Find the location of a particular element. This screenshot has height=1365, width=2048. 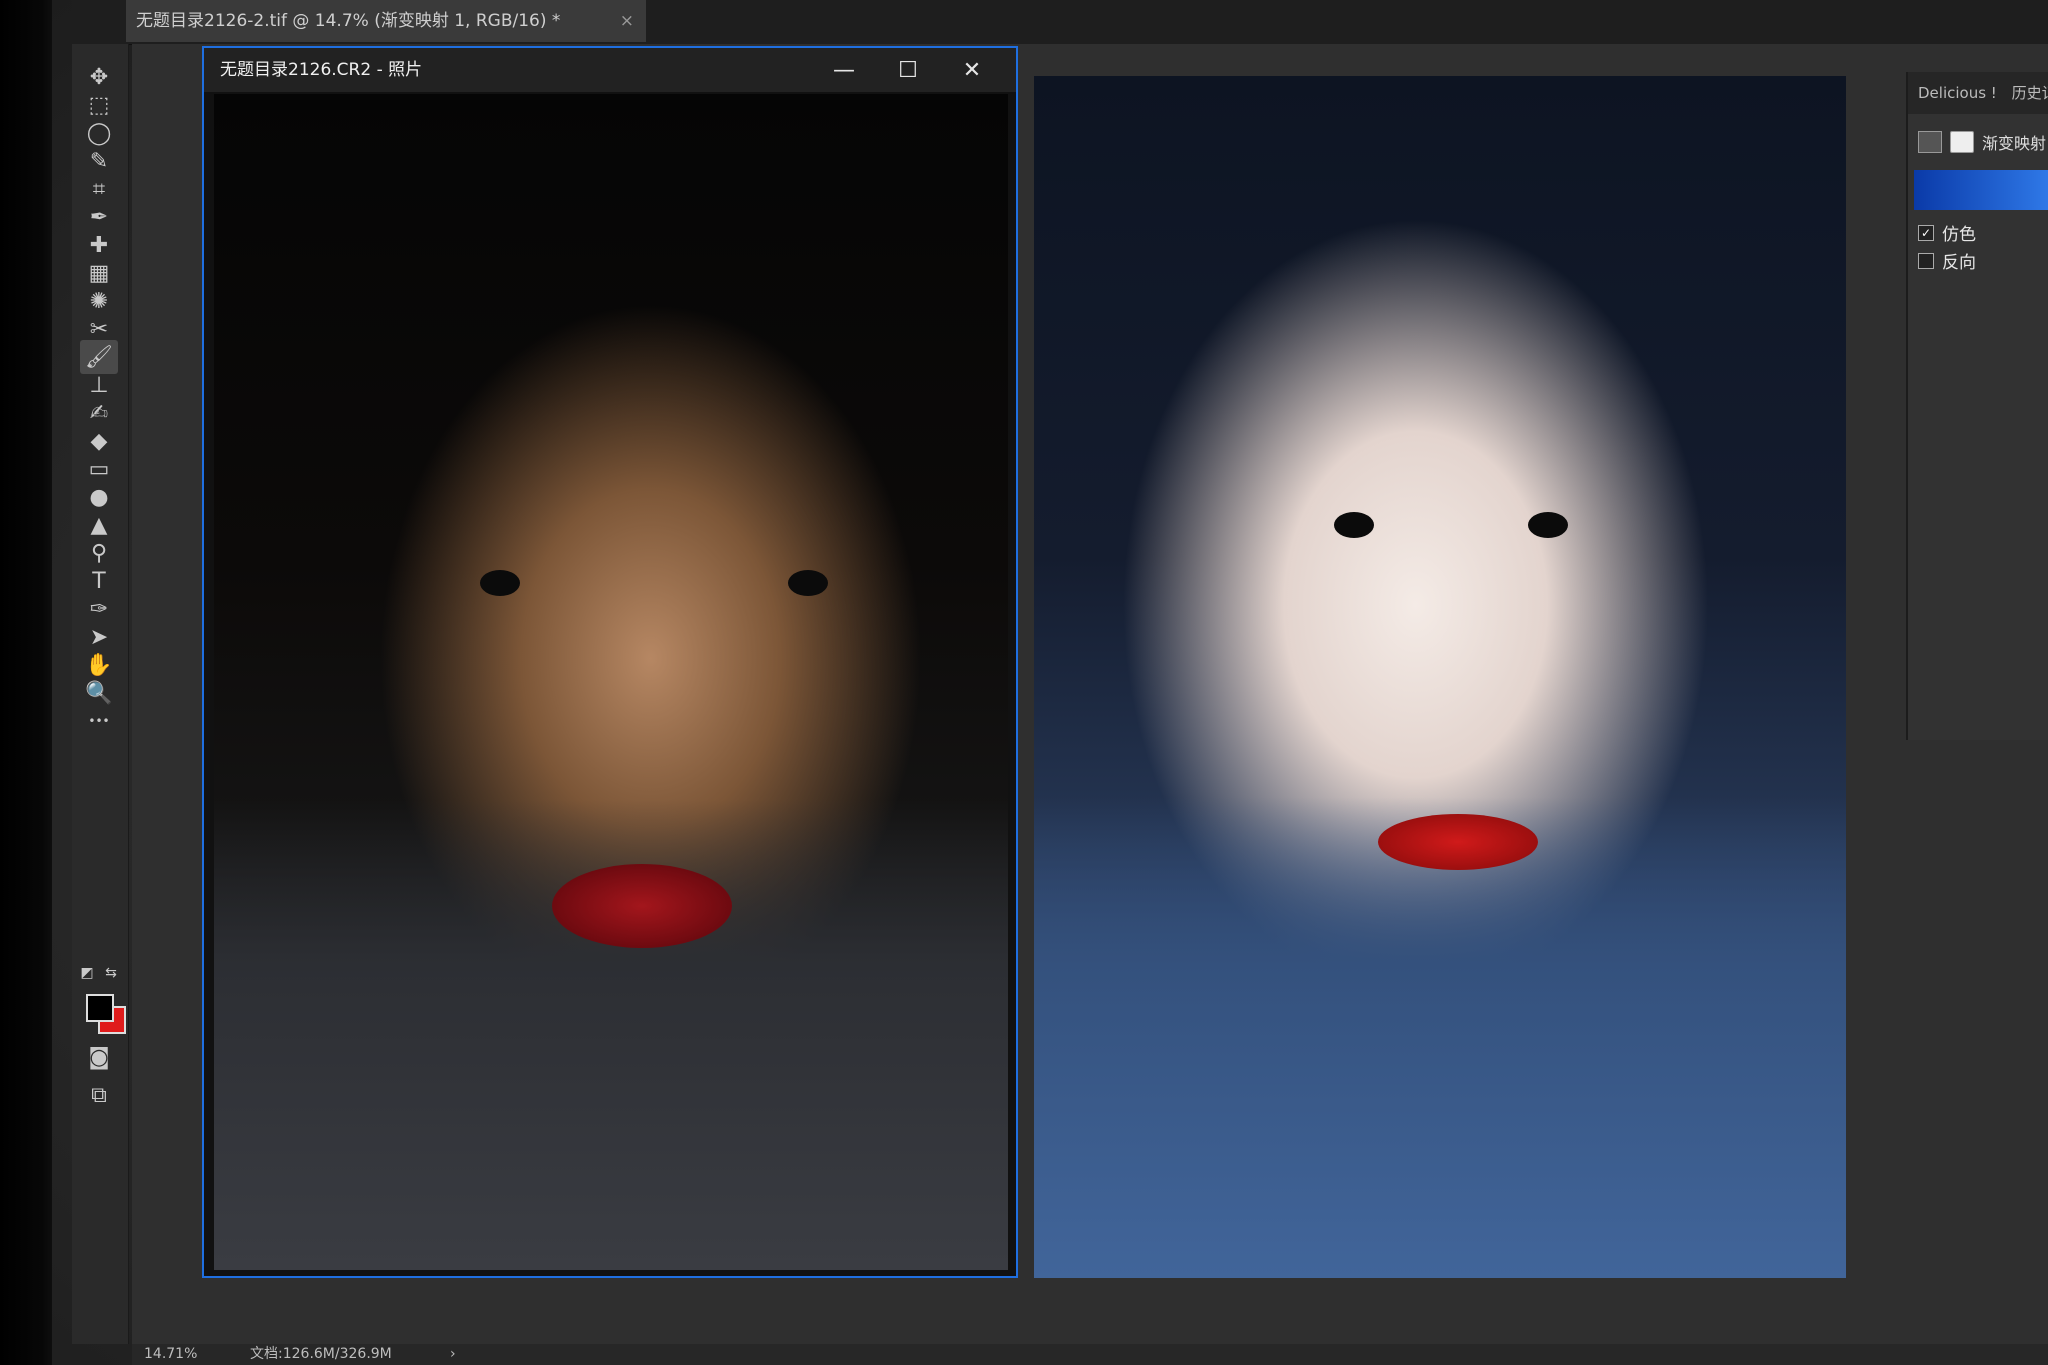

panel-tabs: Delicious ! 历史记 is located at coordinates (1978, 93).